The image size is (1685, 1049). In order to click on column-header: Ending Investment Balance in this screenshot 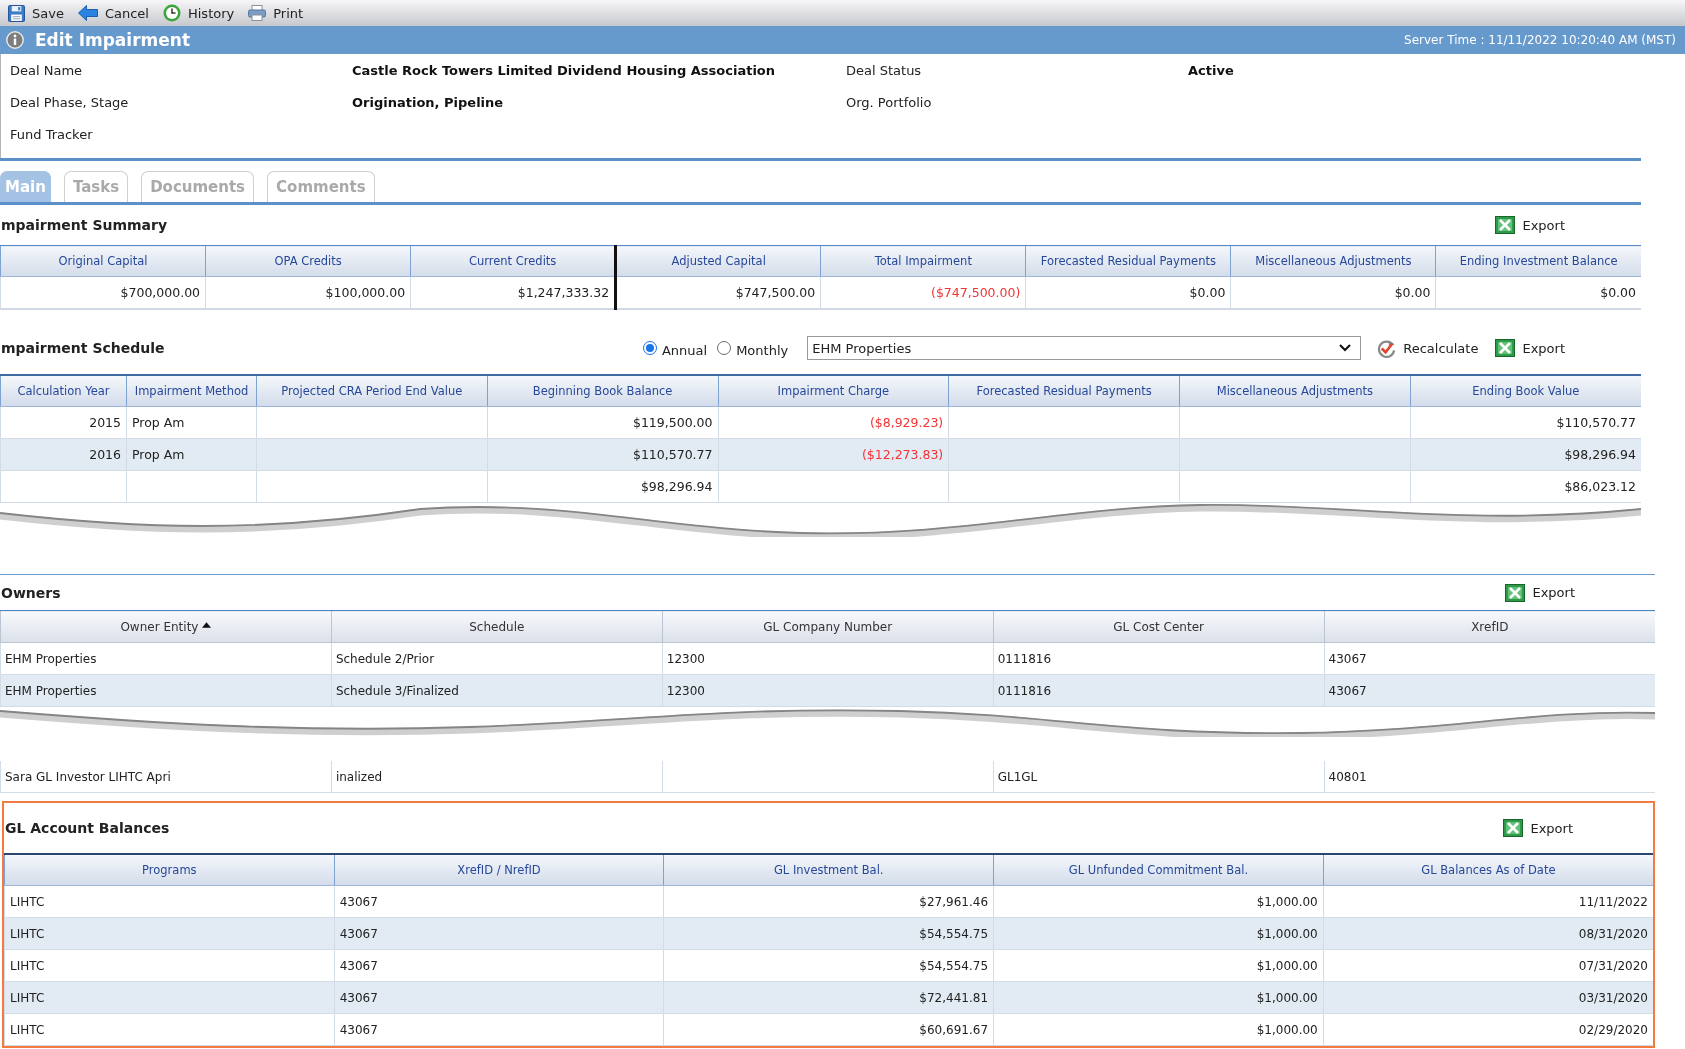, I will do `click(1538, 261)`.